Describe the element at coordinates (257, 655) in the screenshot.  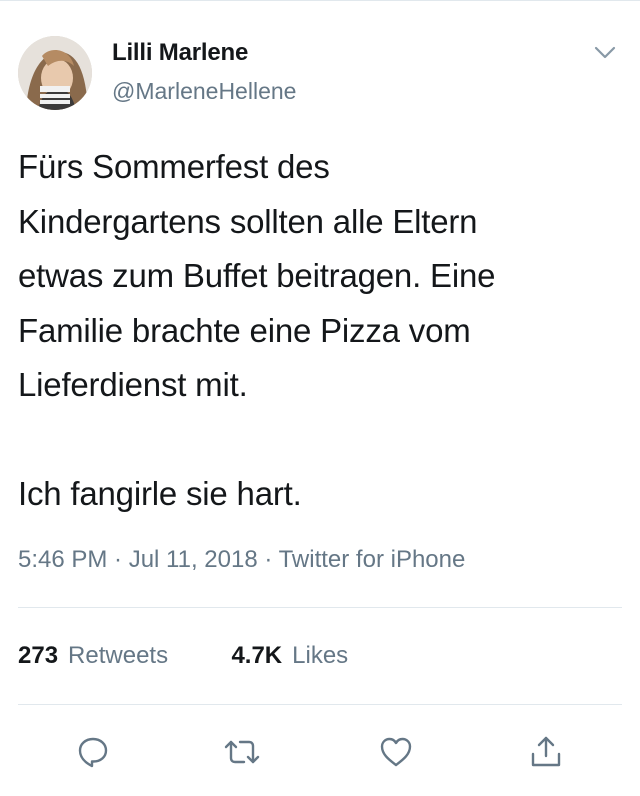
I see `likes-count: 4.7K` at that location.